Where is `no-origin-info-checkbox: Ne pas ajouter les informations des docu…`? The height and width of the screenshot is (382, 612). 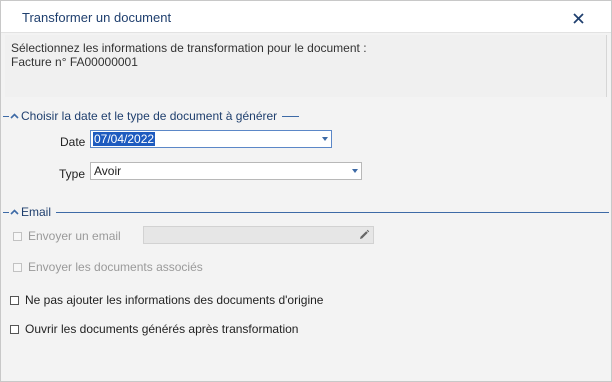
no-origin-info-checkbox: Ne pas ajouter les informations des docu… is located at coordinates (166, 300).